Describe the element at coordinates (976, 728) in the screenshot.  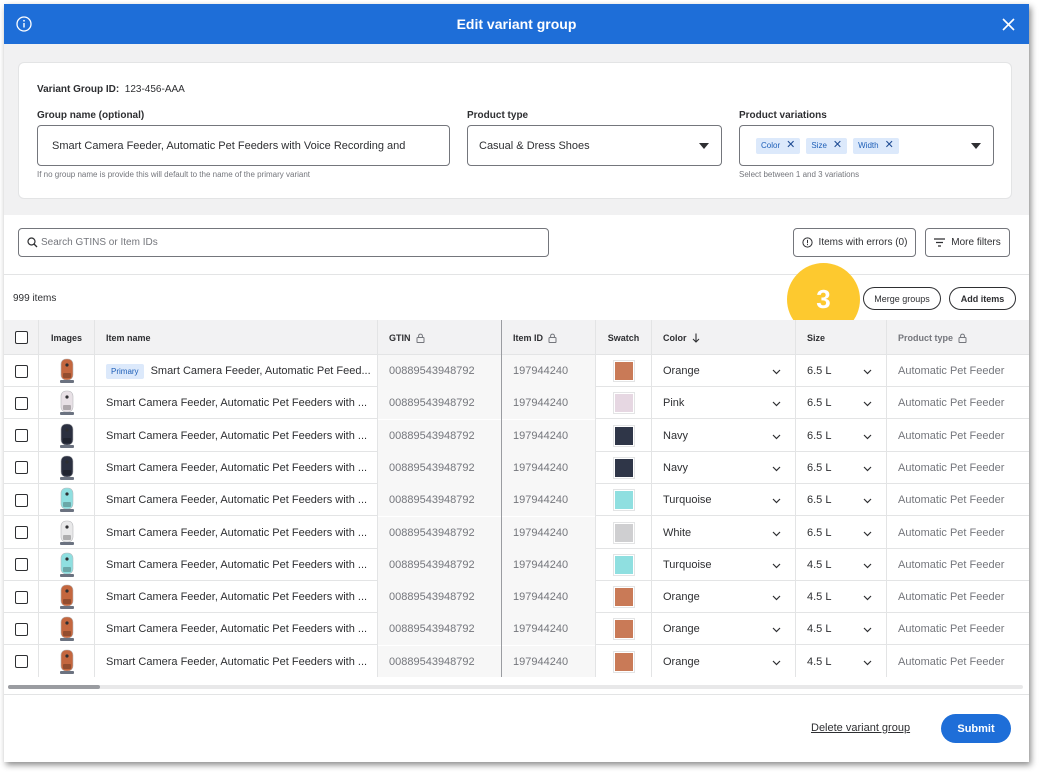
I see `submit-button: Submit` at that location.